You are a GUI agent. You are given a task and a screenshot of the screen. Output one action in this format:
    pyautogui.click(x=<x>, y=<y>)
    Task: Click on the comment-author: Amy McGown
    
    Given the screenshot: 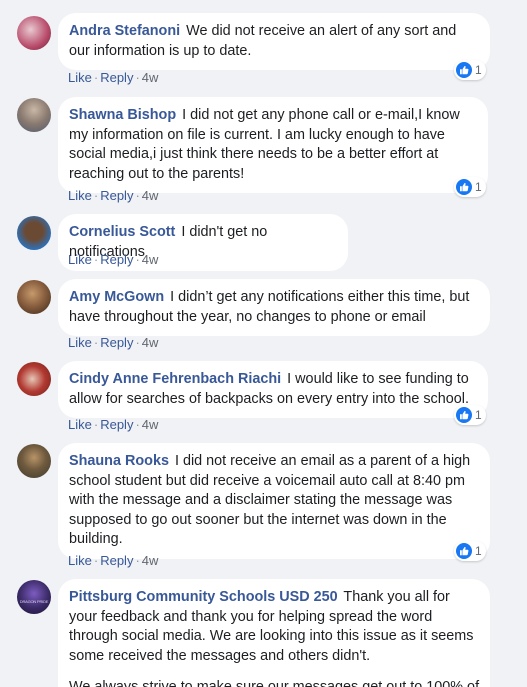 What is the action you would take?
    pyautogui.click(x=116, y=297)
    